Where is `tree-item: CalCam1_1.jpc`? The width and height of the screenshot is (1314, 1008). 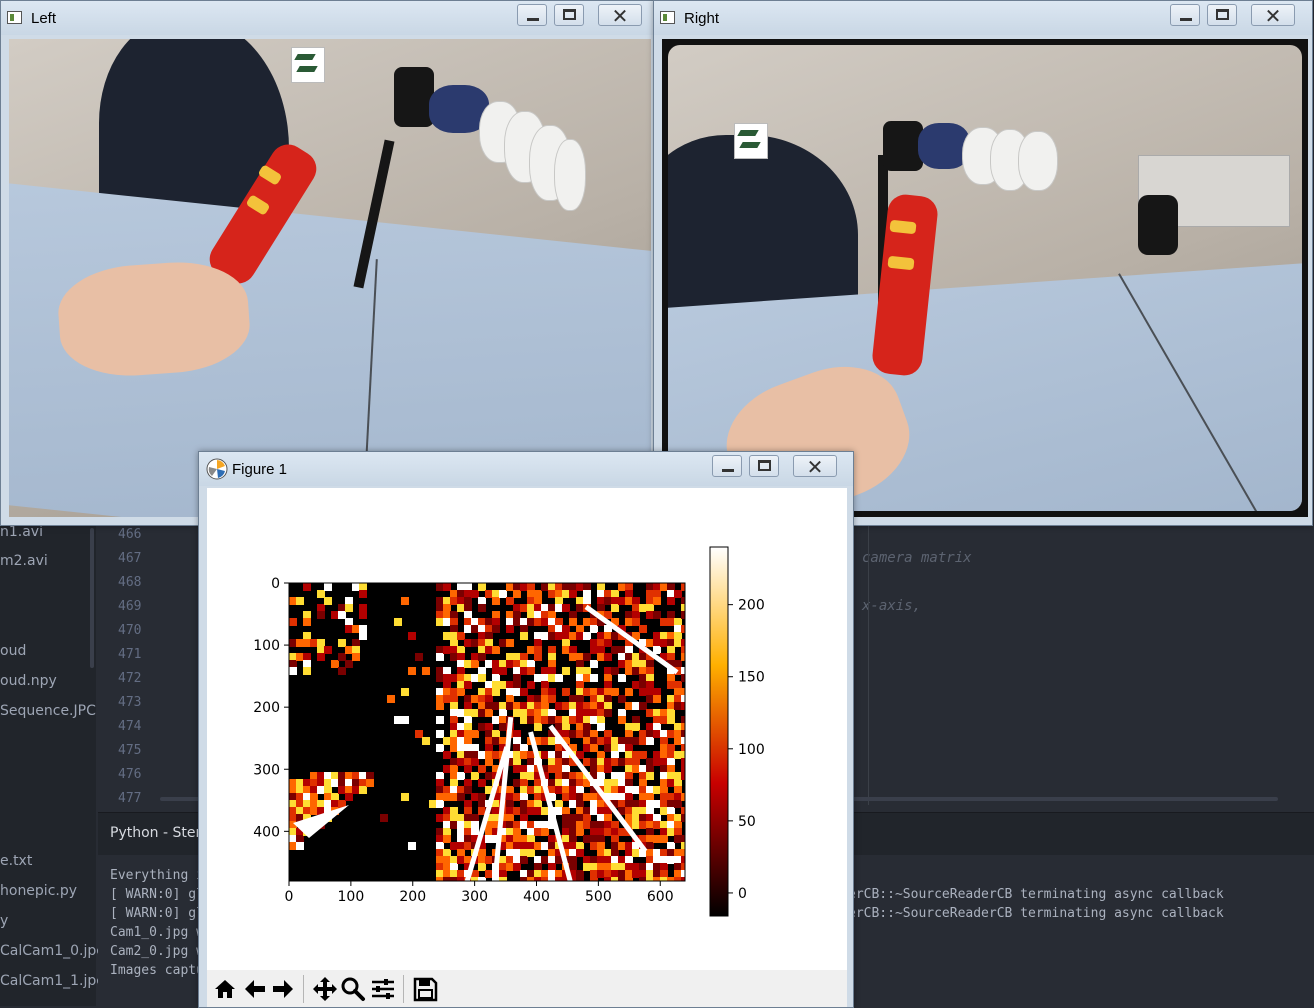 tree-item: CalCam1_1.jpc is located at coordinates (52, 981).